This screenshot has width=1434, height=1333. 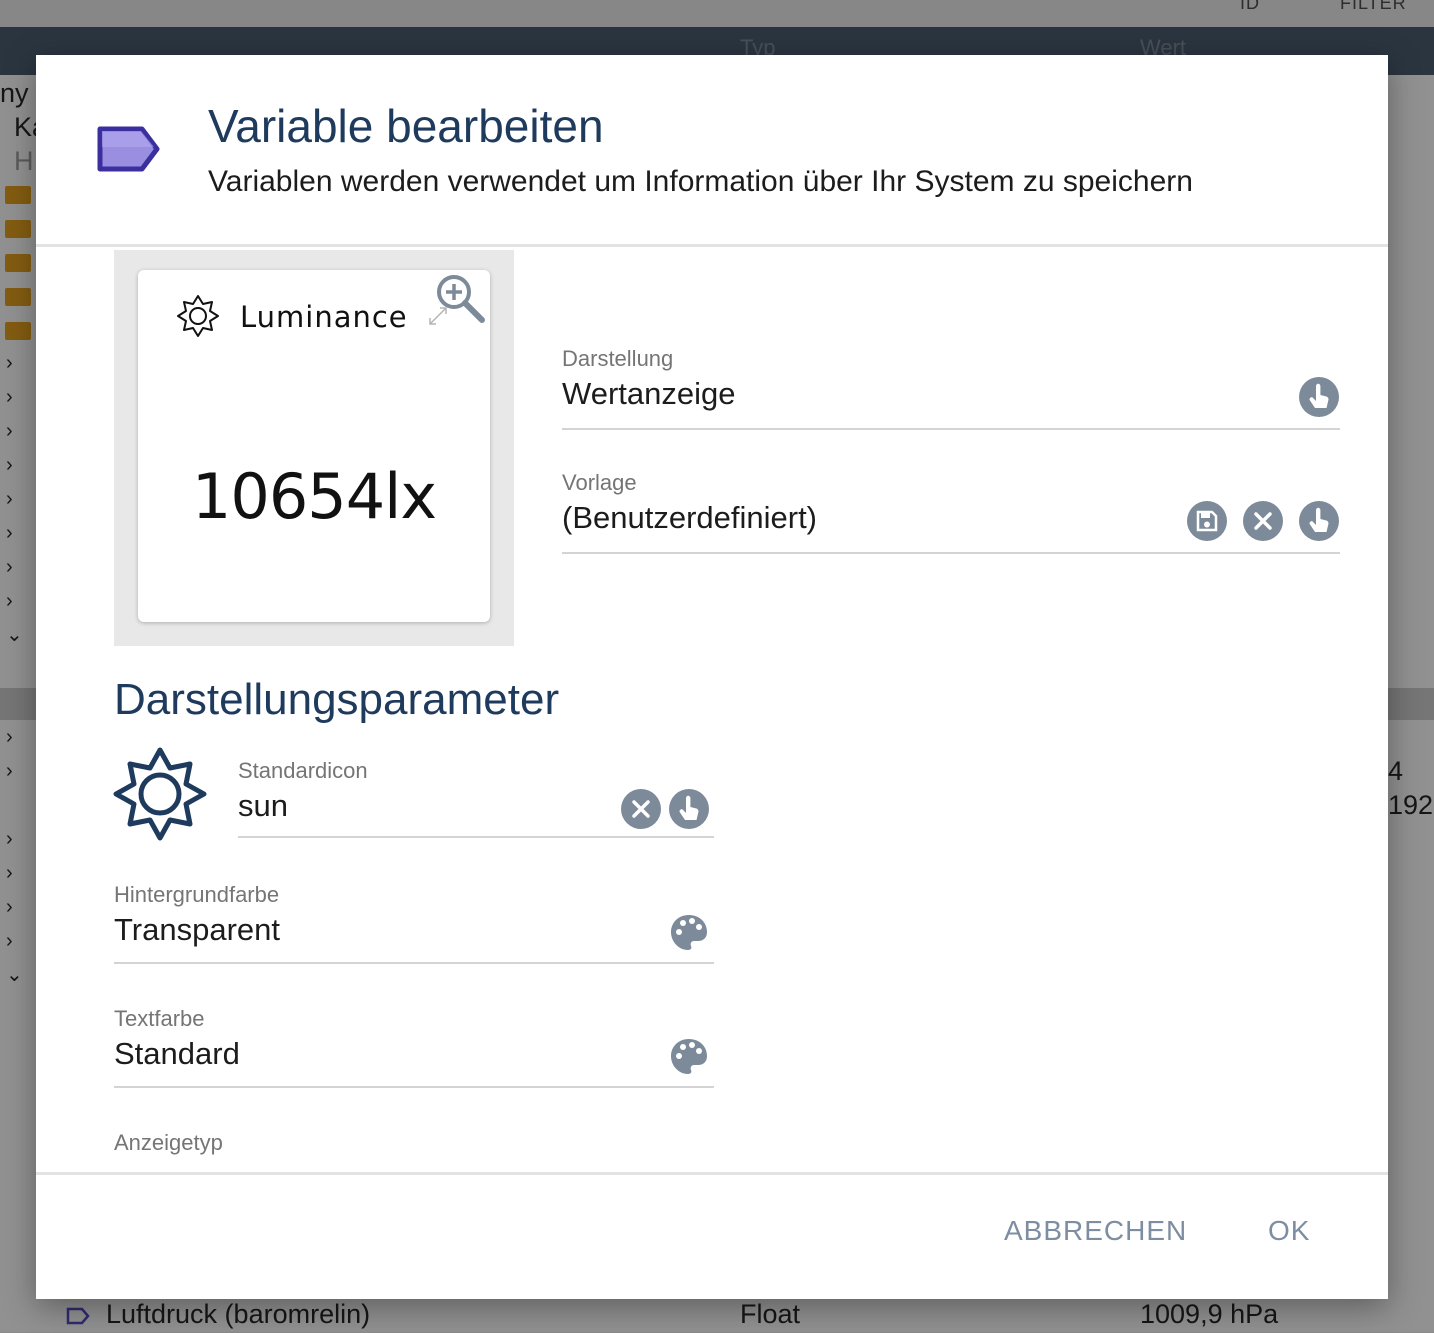 I want to click on tag-icon, so click(x=128, y=149).